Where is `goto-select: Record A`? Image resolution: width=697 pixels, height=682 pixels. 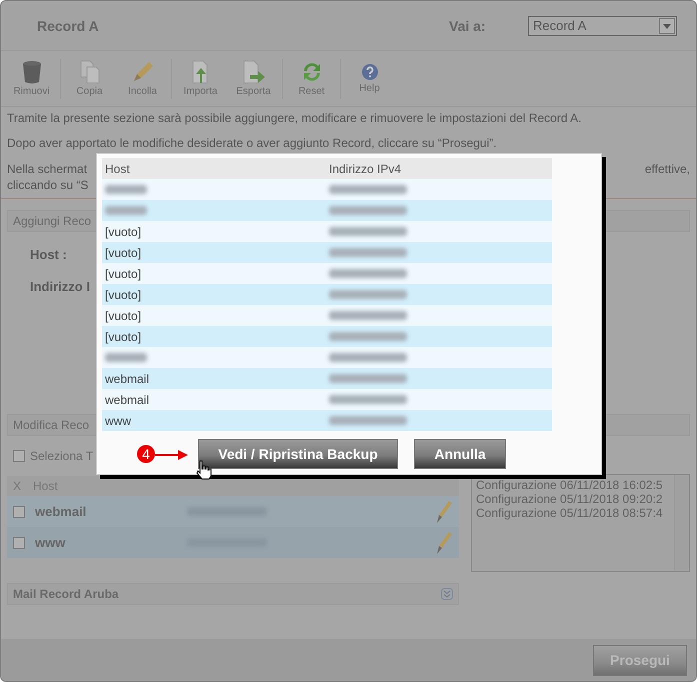
goto-select: Record A is located at coordinates (602, 26).